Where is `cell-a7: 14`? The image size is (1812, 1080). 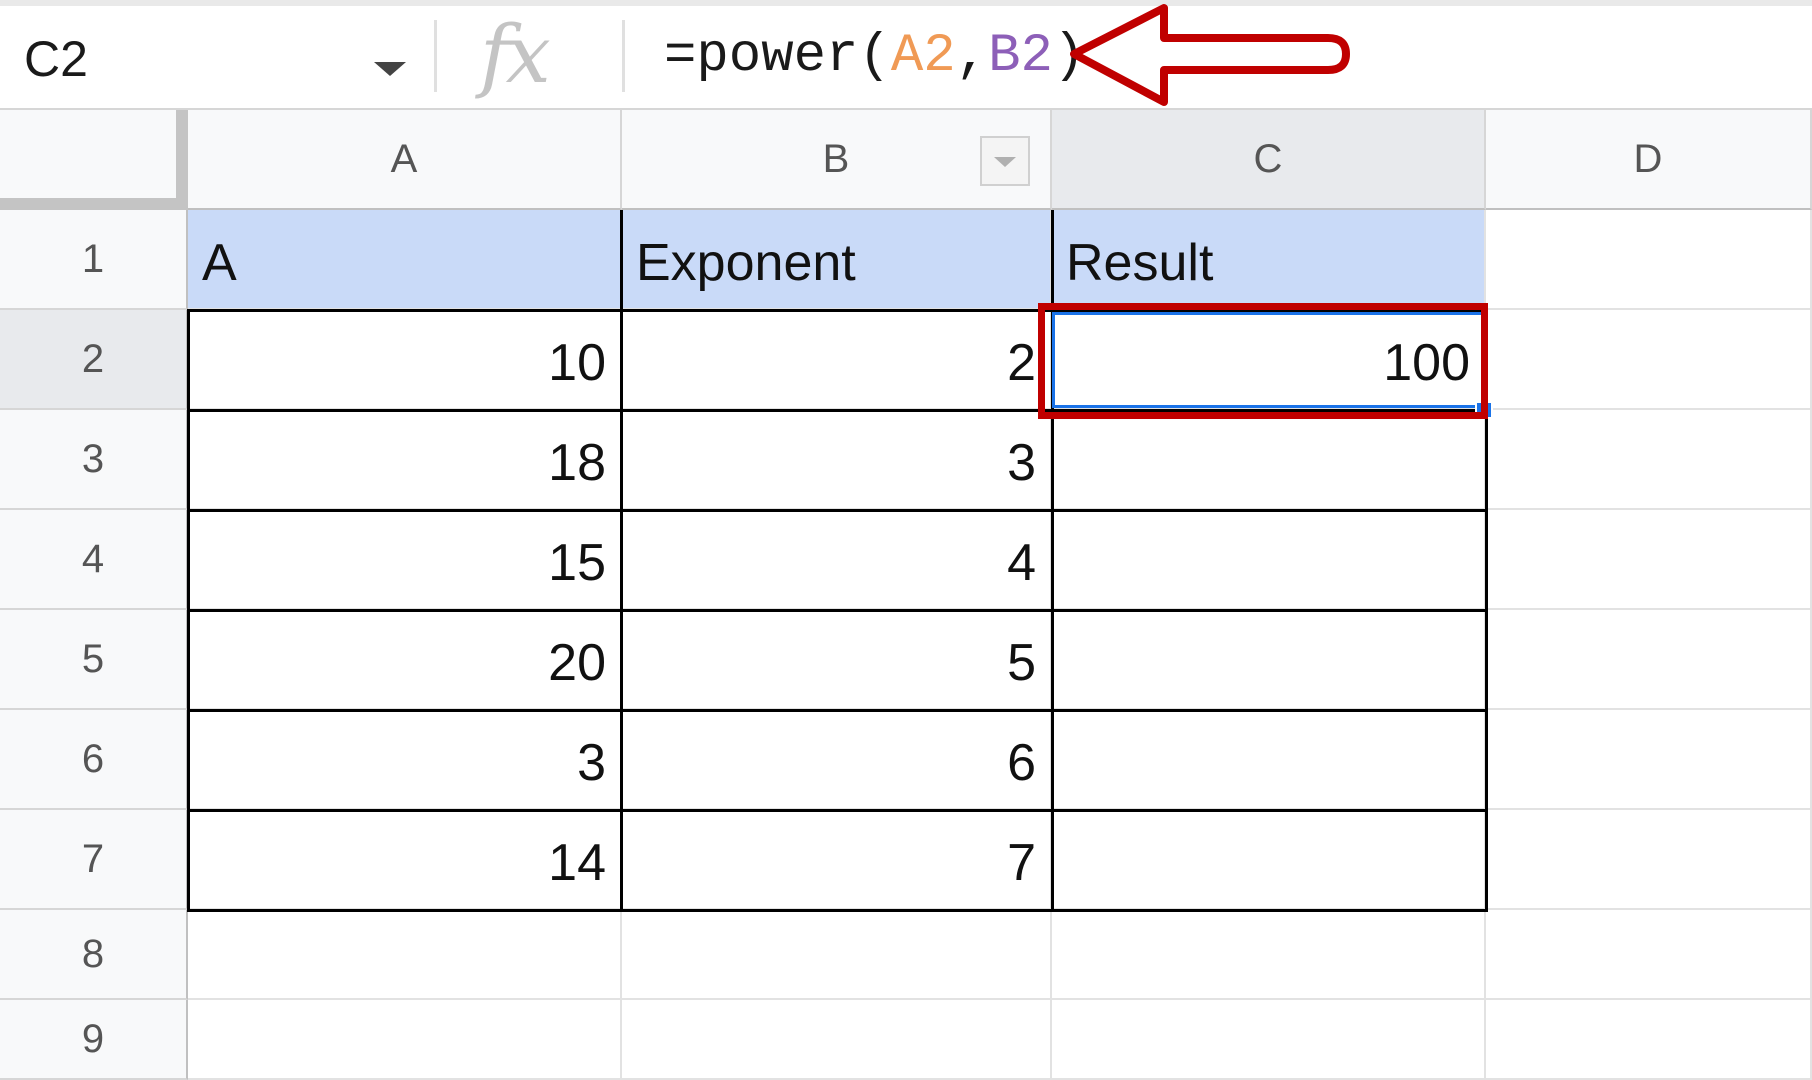 cell-a7: 14 is located at coordinates (405, 860).